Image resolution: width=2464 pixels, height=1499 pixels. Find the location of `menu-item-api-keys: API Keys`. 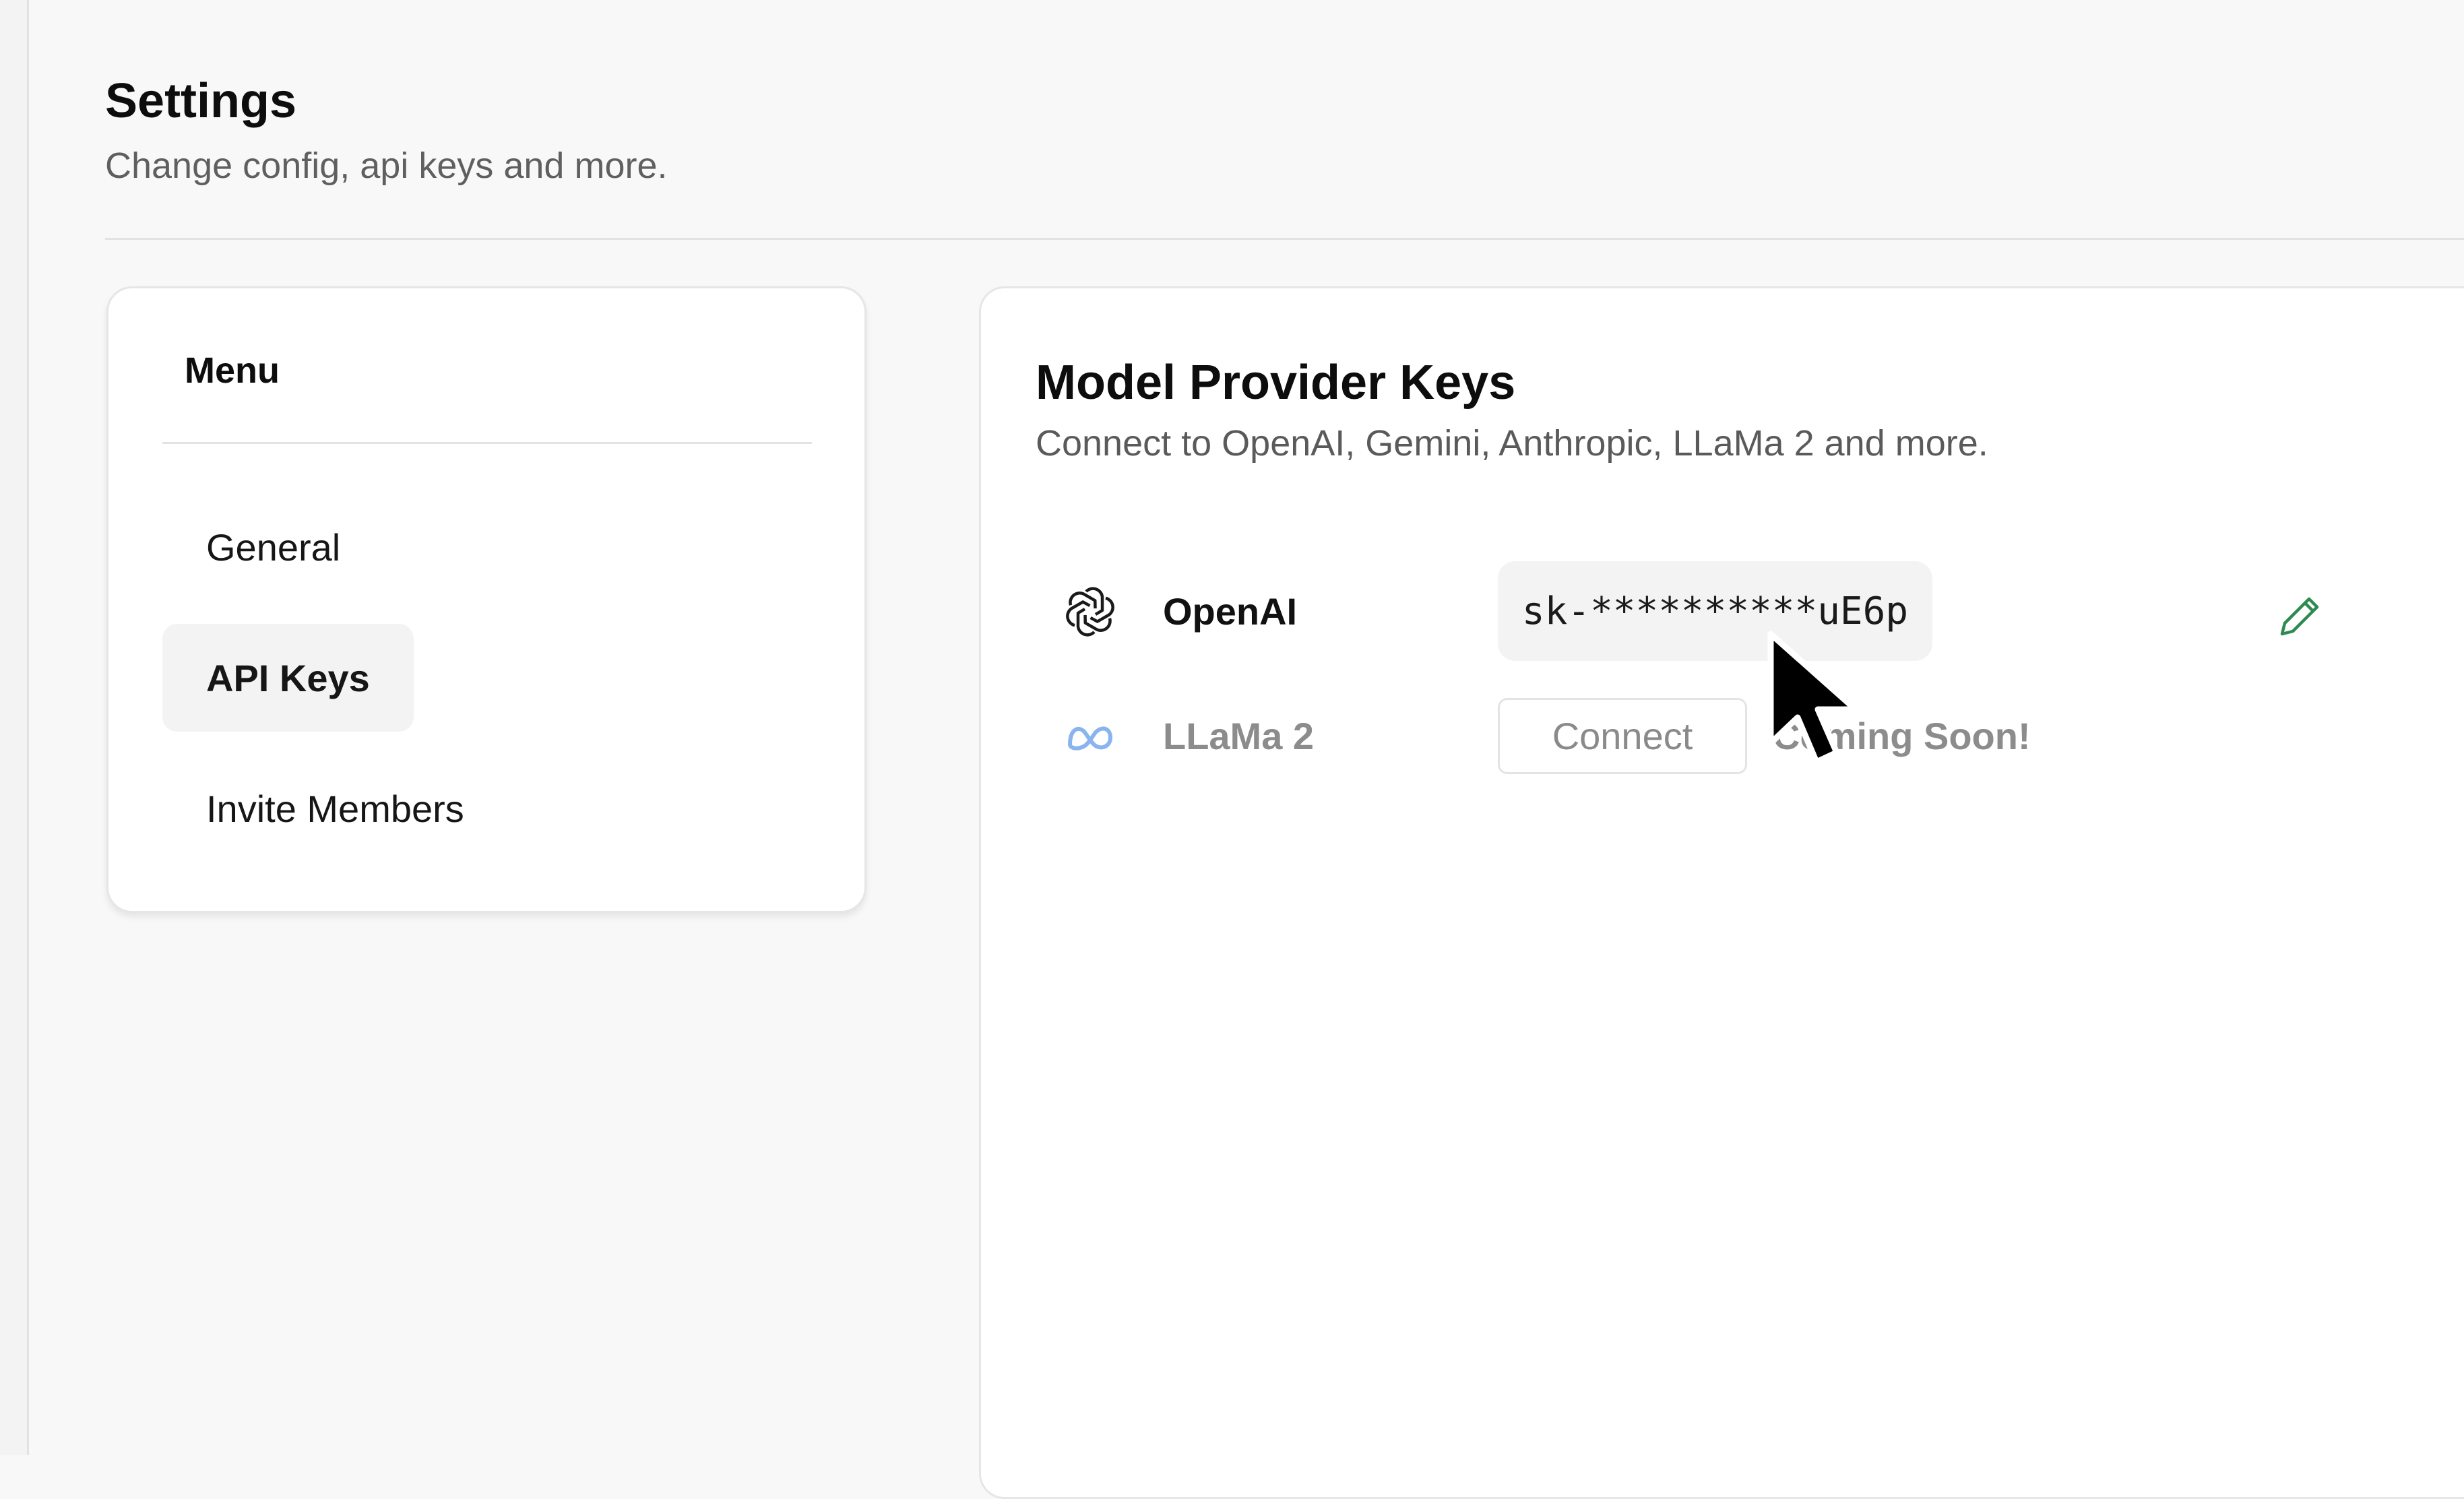

menu-item-api-keys: API Keys is located at coordinates (288, 678).